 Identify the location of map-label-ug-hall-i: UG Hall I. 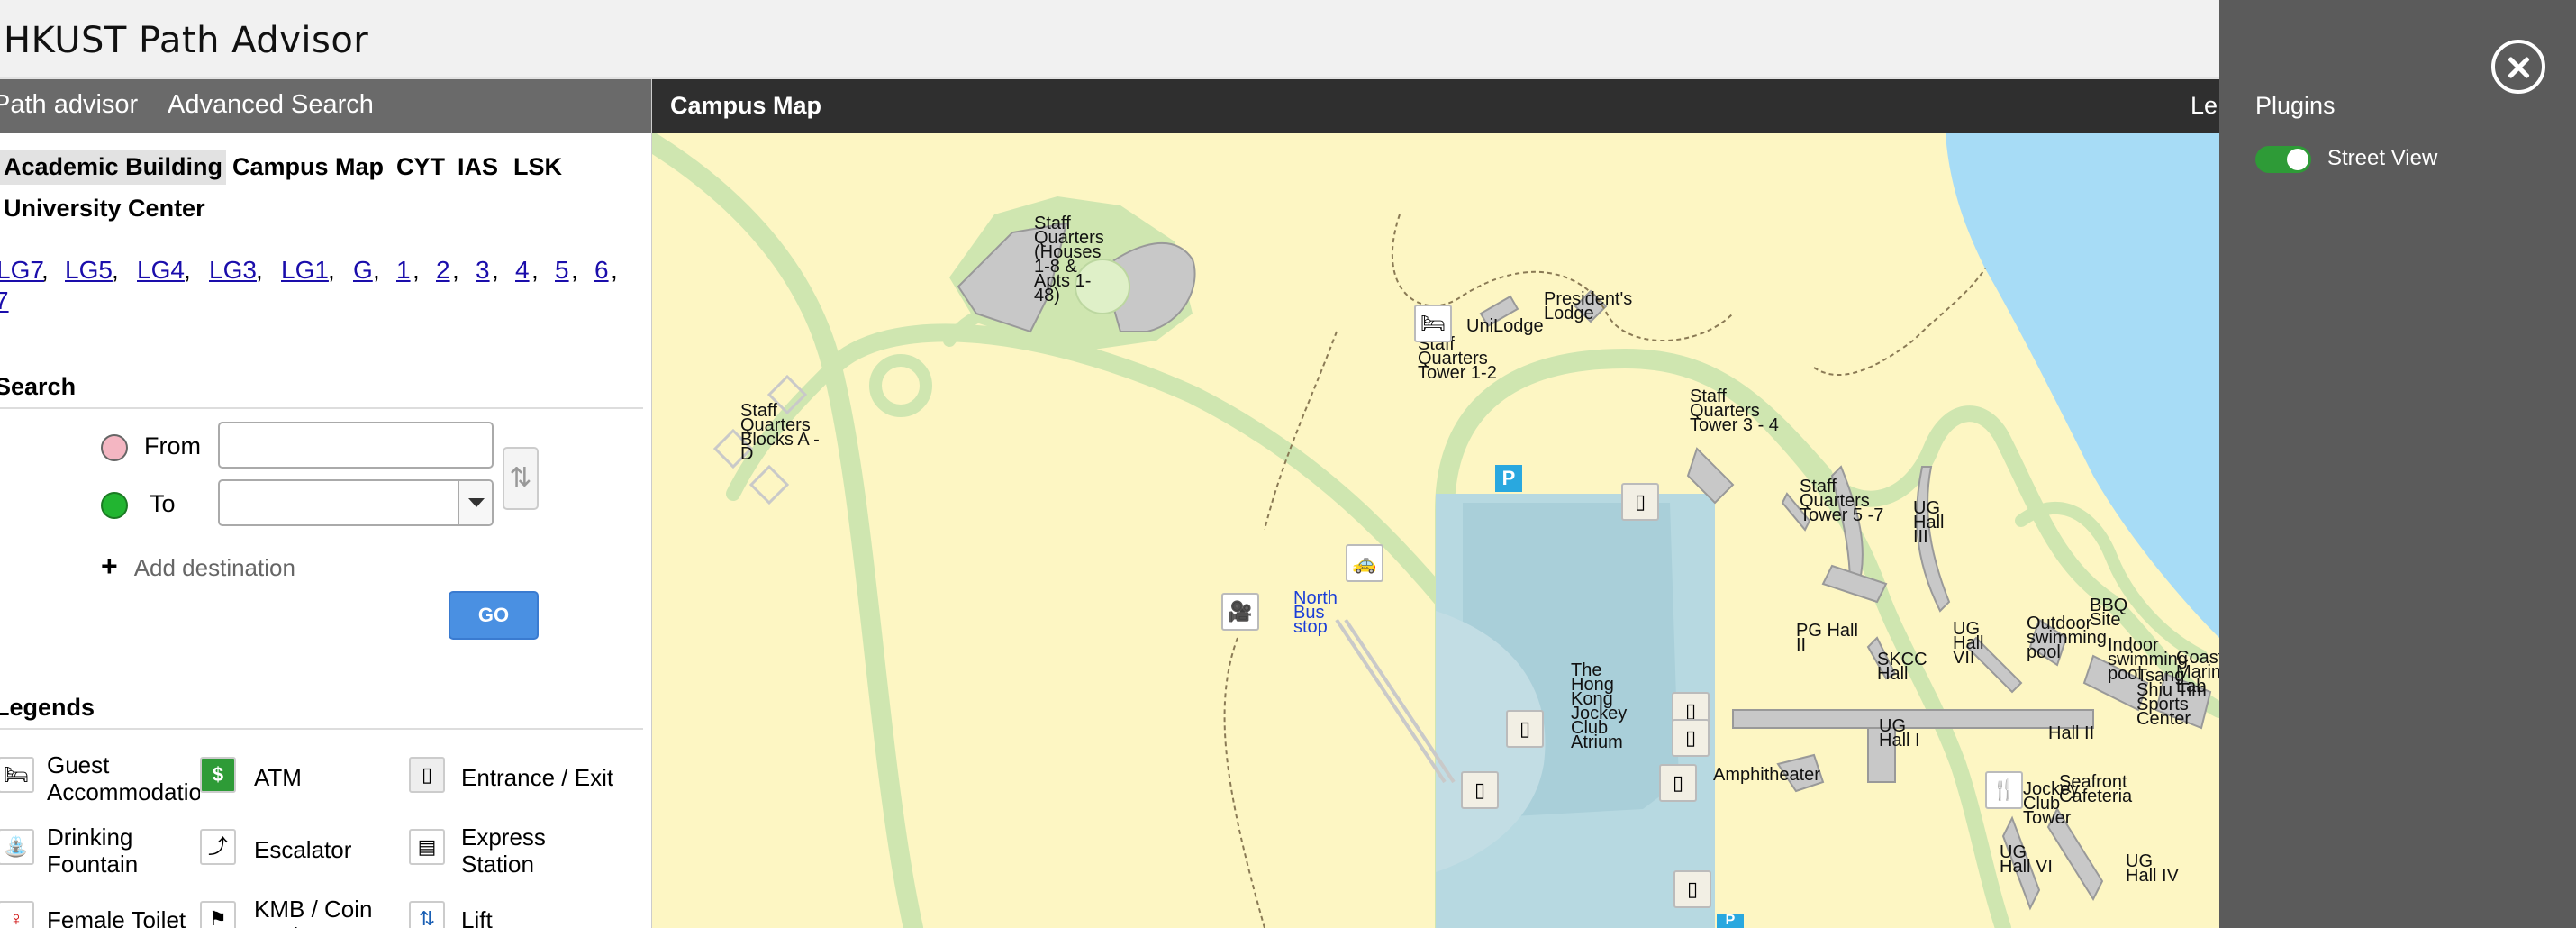
(1900, 733).